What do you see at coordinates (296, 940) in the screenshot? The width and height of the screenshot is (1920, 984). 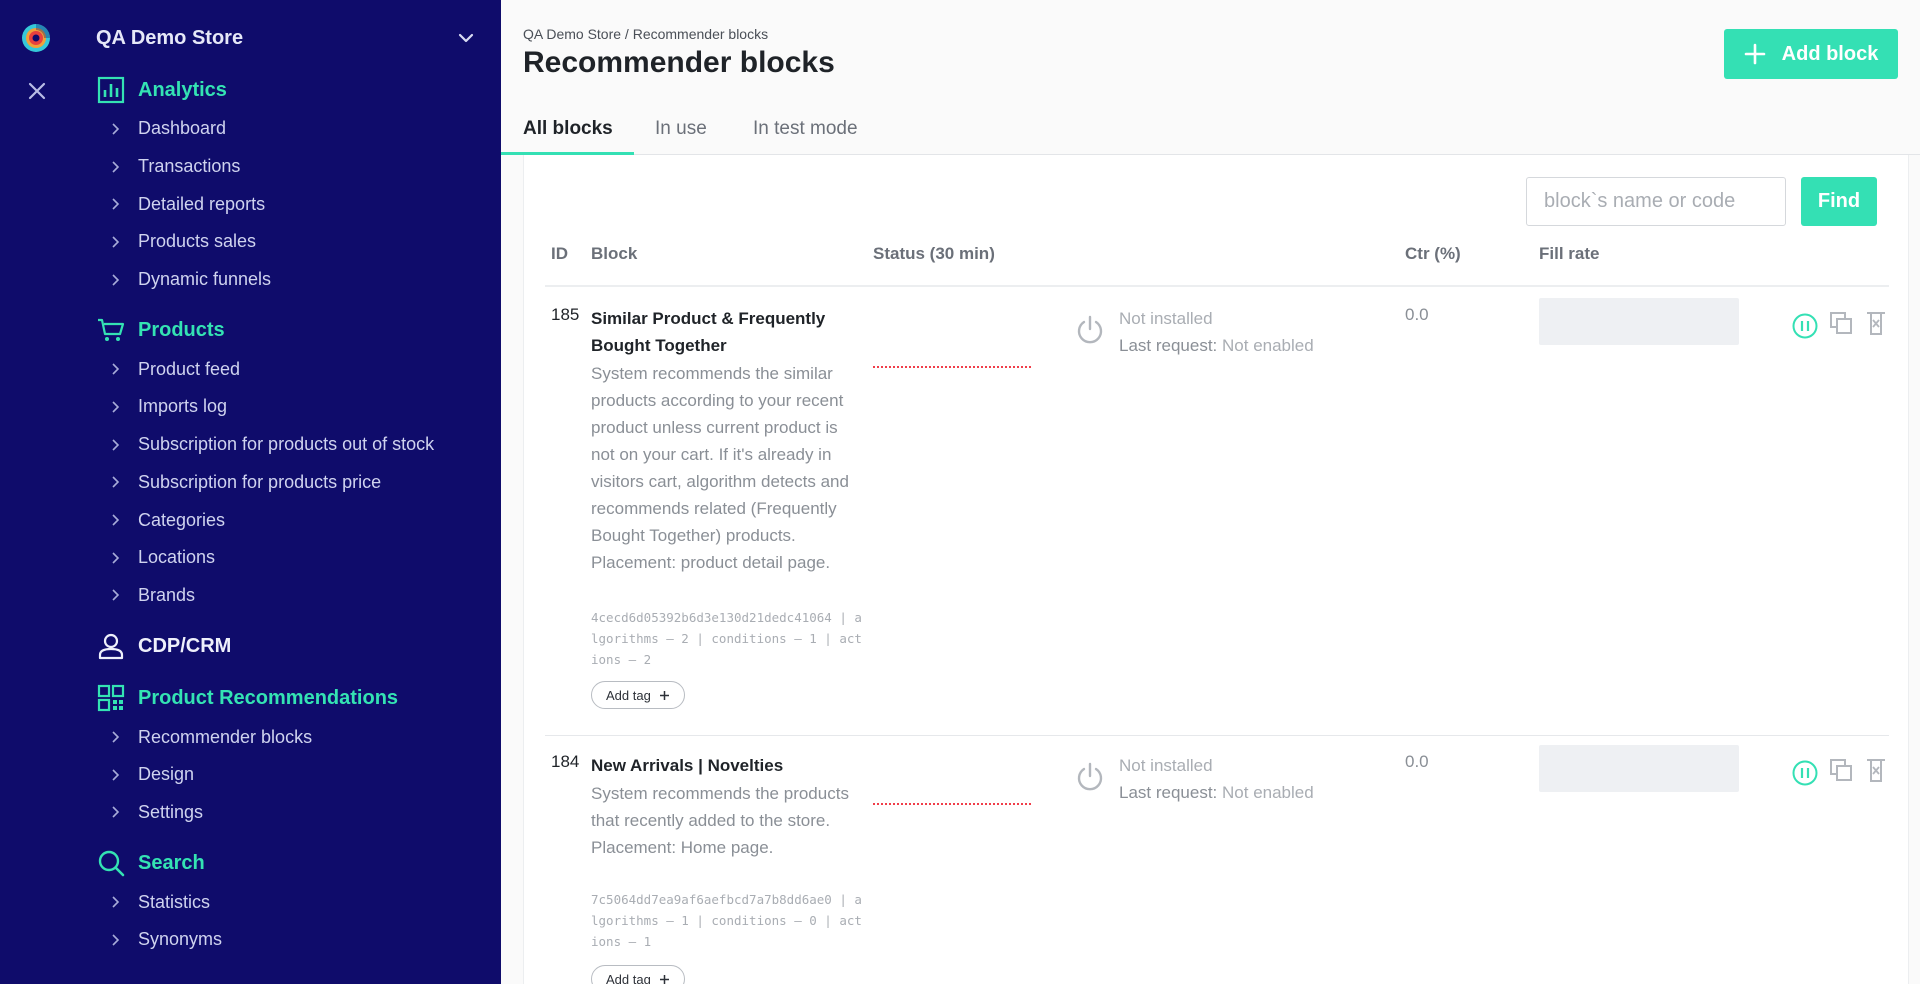 I see `sidebar-item-synonyms: Synonyms` at bounding box center [296, 940].